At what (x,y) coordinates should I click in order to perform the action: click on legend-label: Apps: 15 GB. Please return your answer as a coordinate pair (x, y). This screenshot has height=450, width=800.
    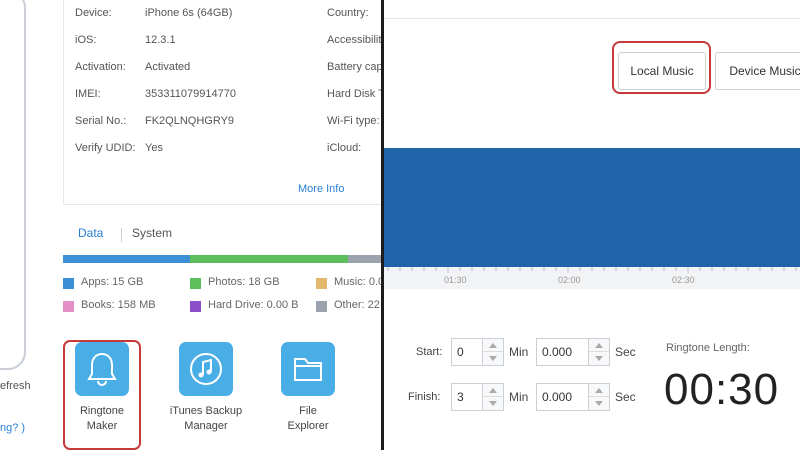
    Looking at the image, I should click on (112, 282).